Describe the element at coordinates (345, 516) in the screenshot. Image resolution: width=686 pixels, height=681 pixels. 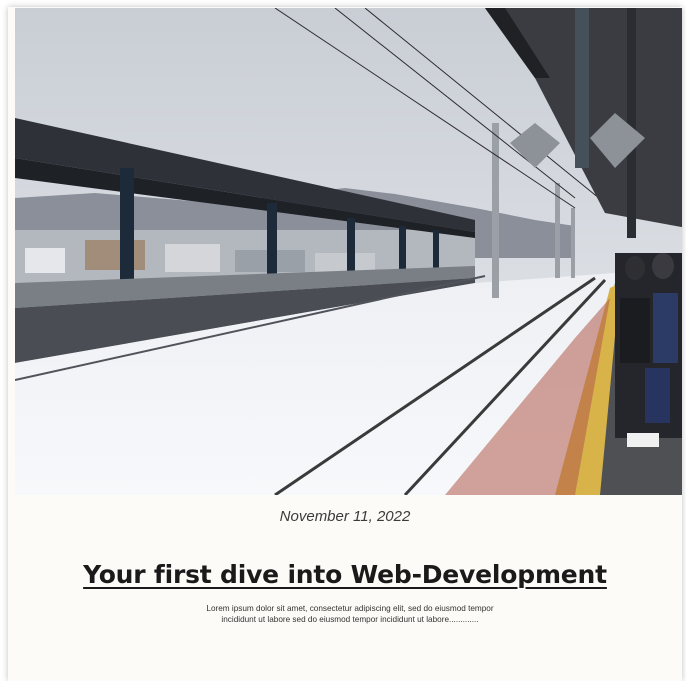
I see `post-date: November 11, 2022` at that location.